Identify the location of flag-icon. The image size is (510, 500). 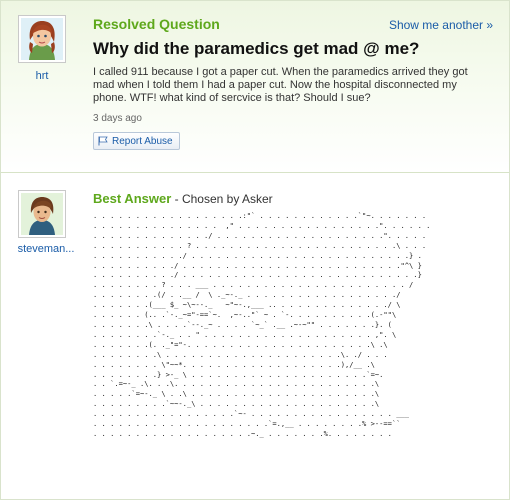
(103, 141).